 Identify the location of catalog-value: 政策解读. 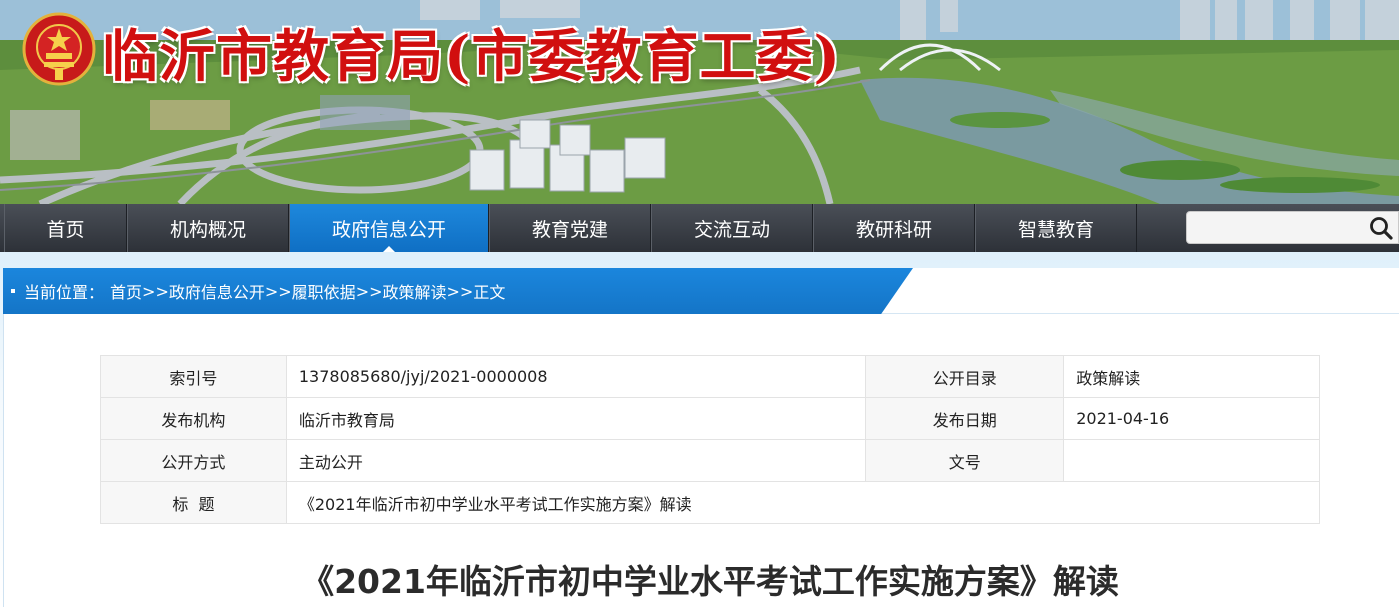
(1191, 376).